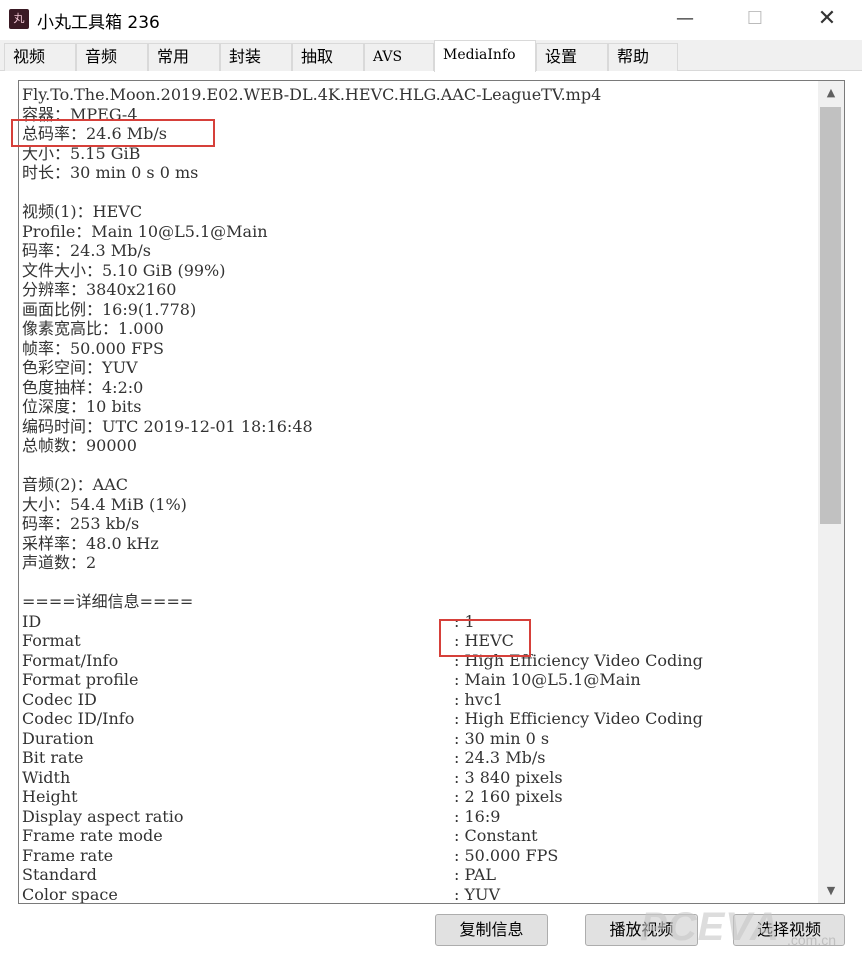 The image size is (862, 953). Describe the element at coordinates (419, 758) in the screenshot. I see `detail-row: Bit rate : 24.3 Mb/s` at that location.